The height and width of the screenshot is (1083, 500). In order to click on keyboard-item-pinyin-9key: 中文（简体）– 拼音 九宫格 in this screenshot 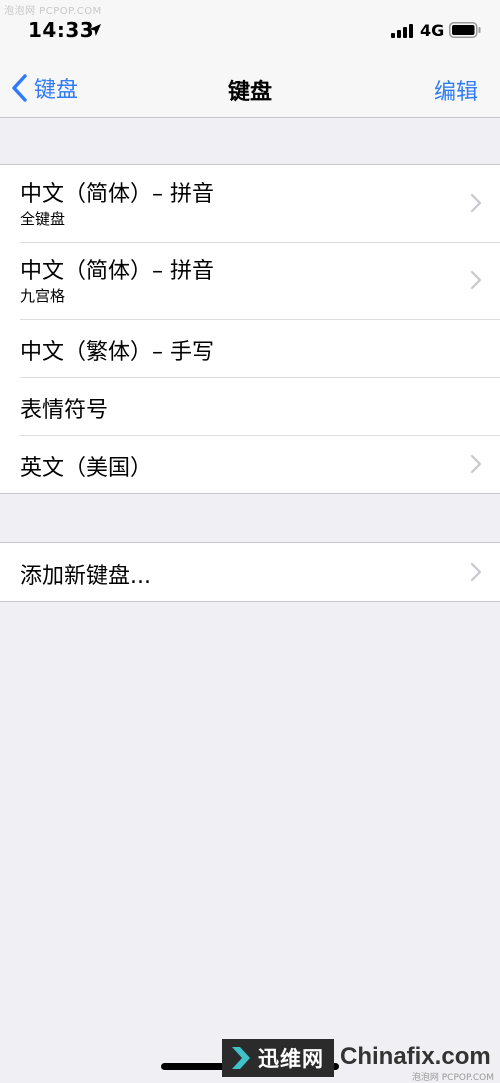, I will do `click(250, 280)`.